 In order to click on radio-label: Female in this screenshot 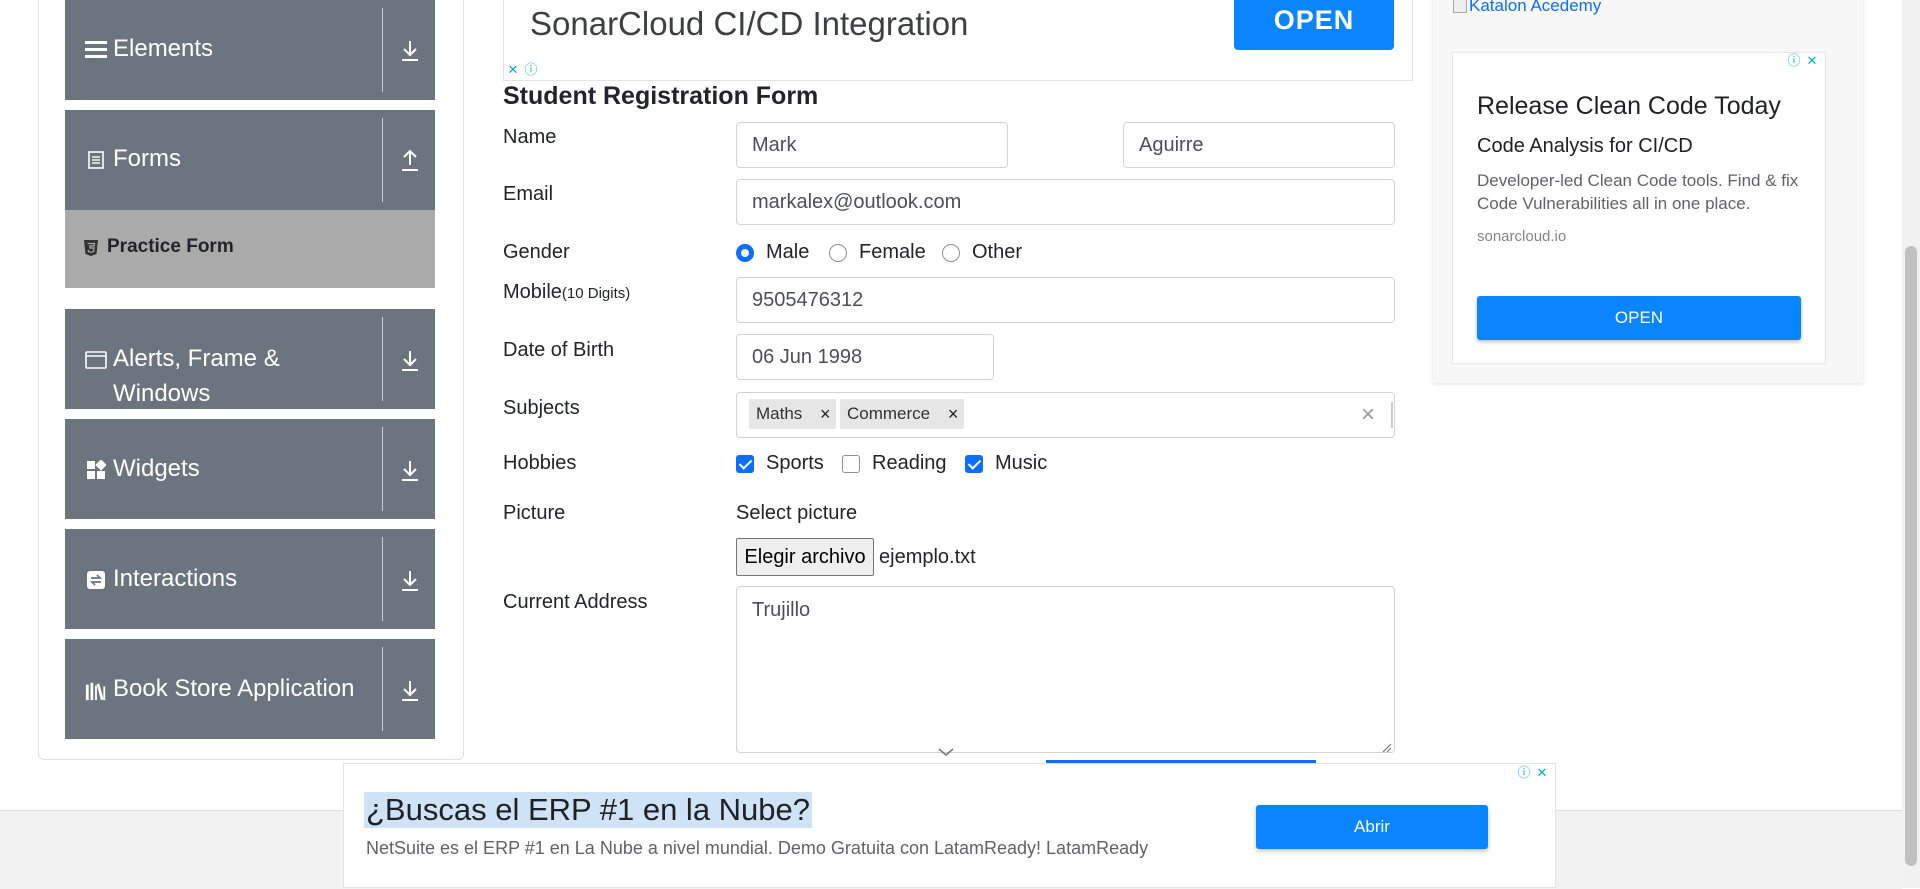, I will do `click(892, 252)`.